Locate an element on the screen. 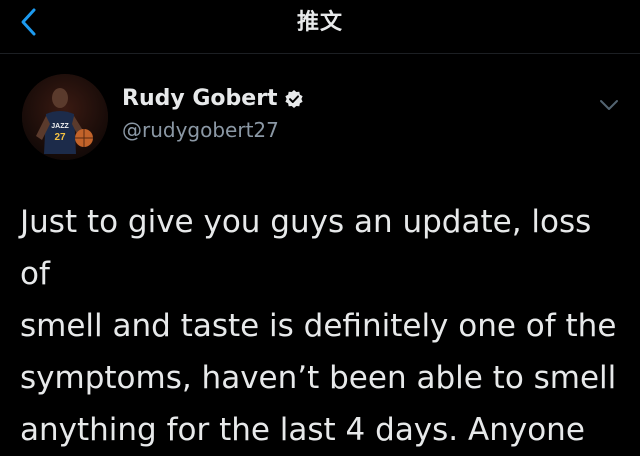  page-title: 推文 is located at coordinates (319, 22).